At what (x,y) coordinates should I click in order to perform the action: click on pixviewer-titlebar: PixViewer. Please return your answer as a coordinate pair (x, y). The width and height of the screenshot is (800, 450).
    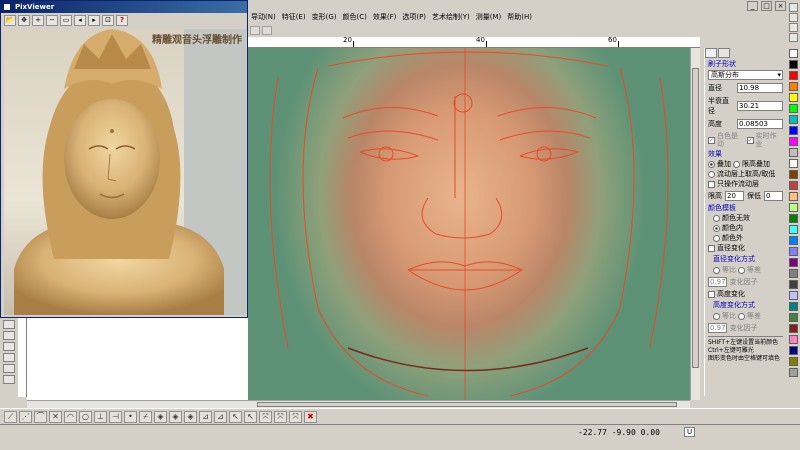
    Looking at the image, I should click on (124, 7).